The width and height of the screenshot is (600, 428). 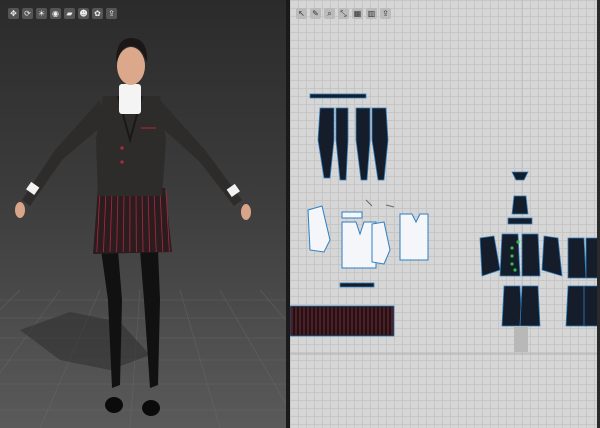 I want to click on pattern-piece-waistband, so click(x=338, y=96).